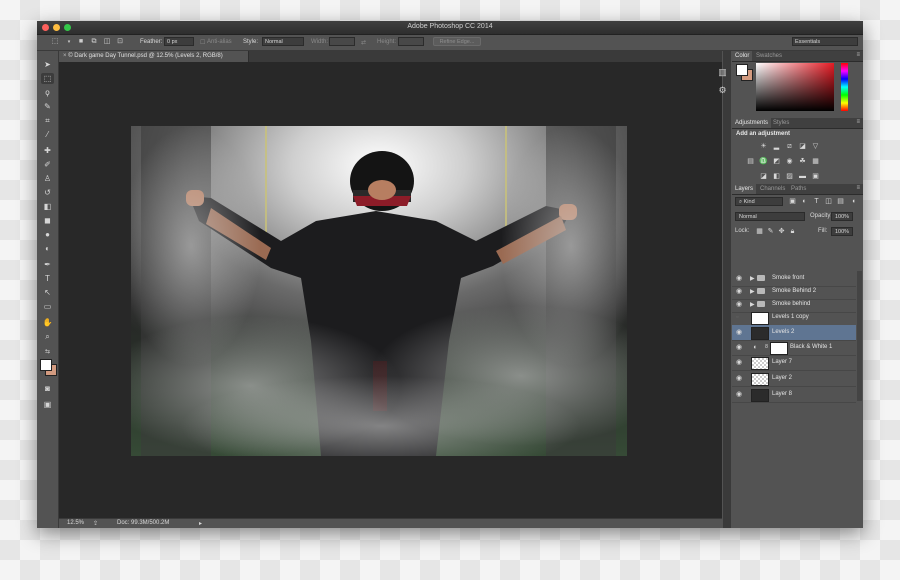 The image size is (900, 580). What do you see at coordinates (859, 336) in the screenshot?
I see `layers-scrollbar` at bounding box center [859, 336].